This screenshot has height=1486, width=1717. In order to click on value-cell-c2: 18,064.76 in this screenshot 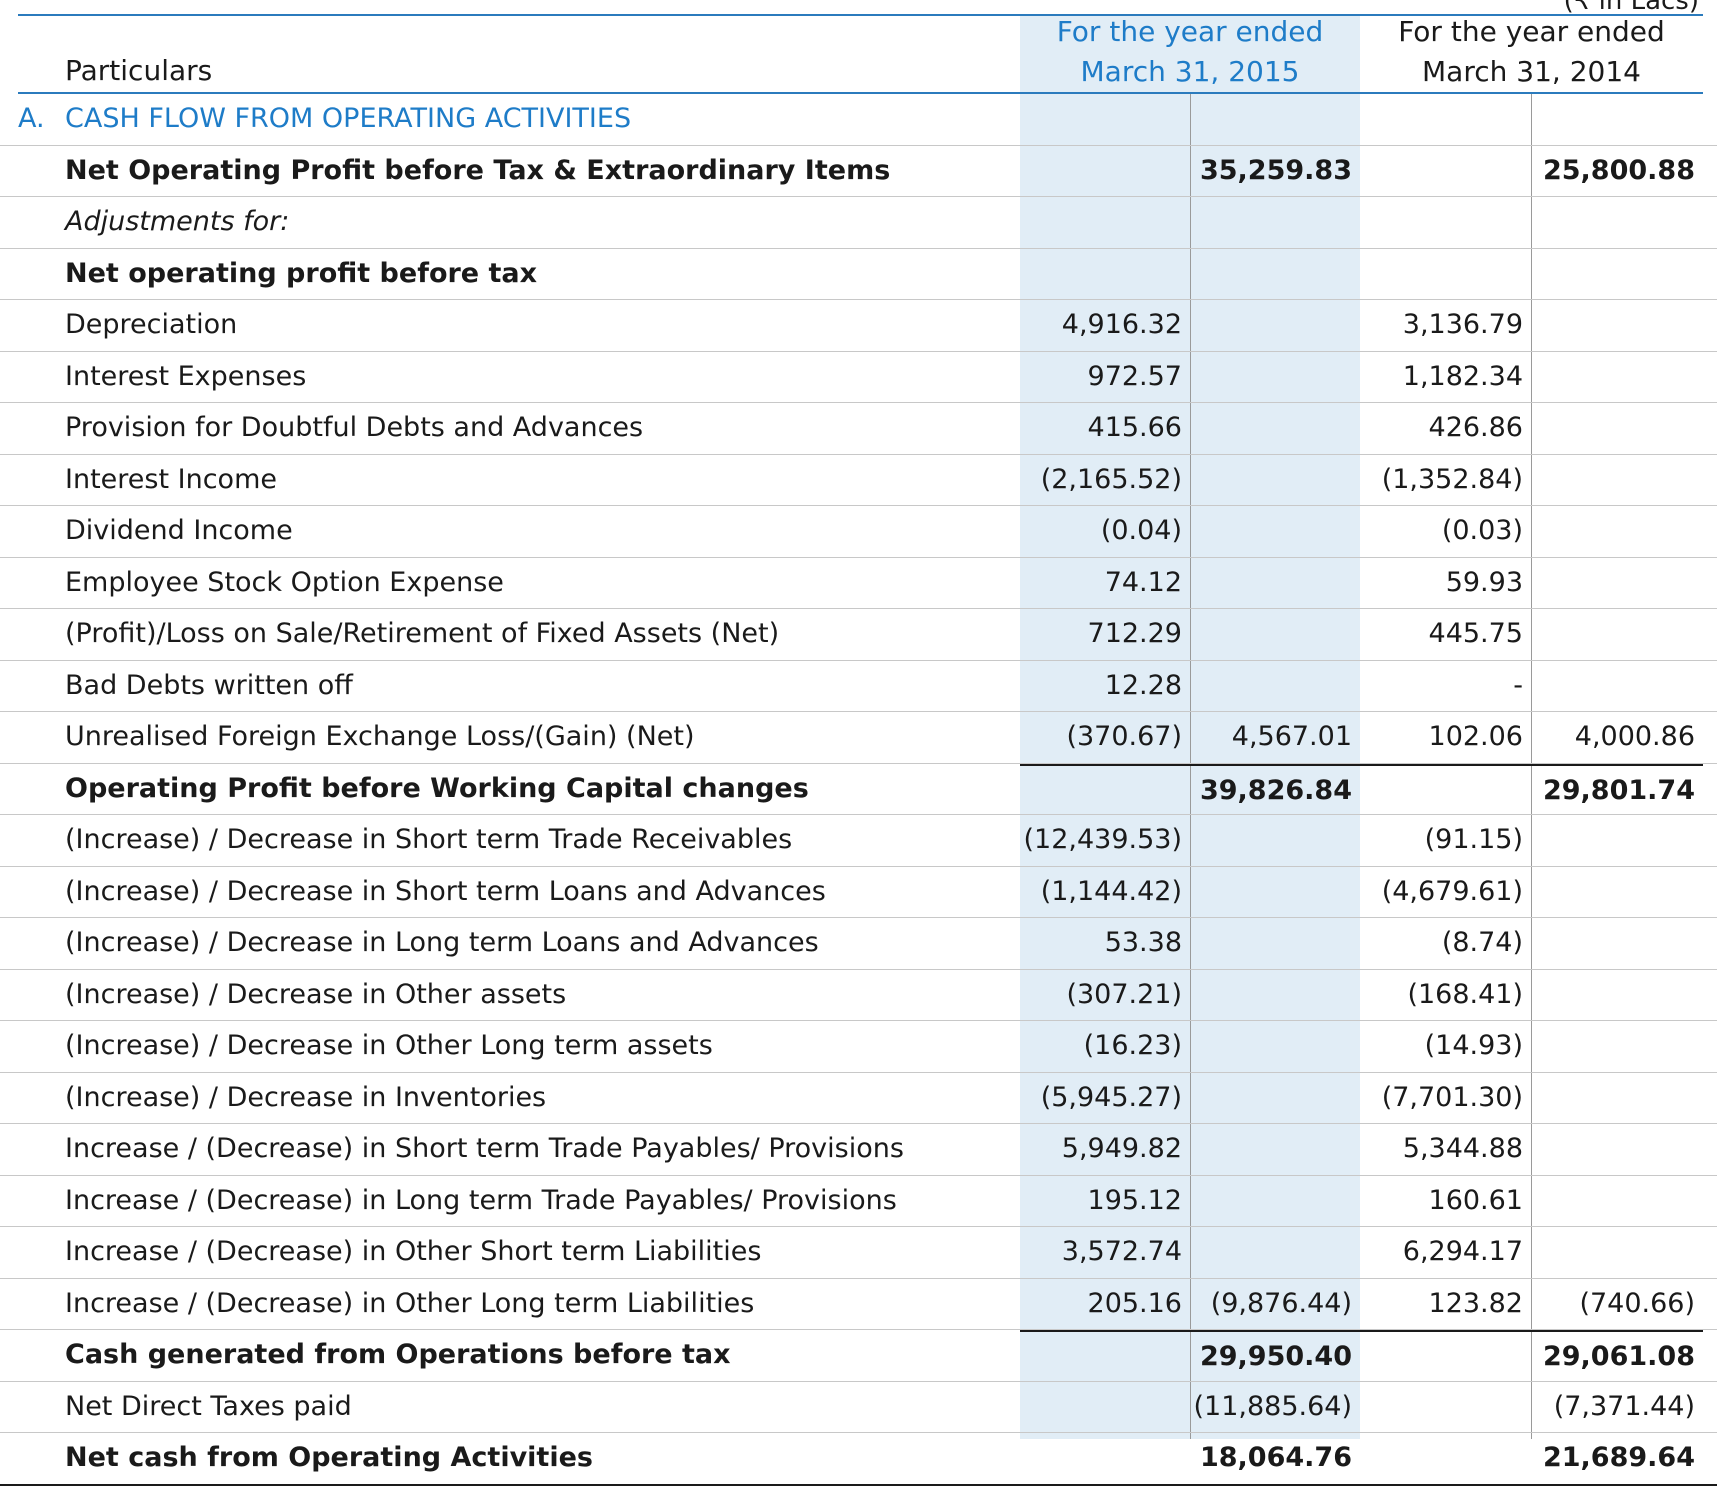, I will do `click(1275, 1457)`.